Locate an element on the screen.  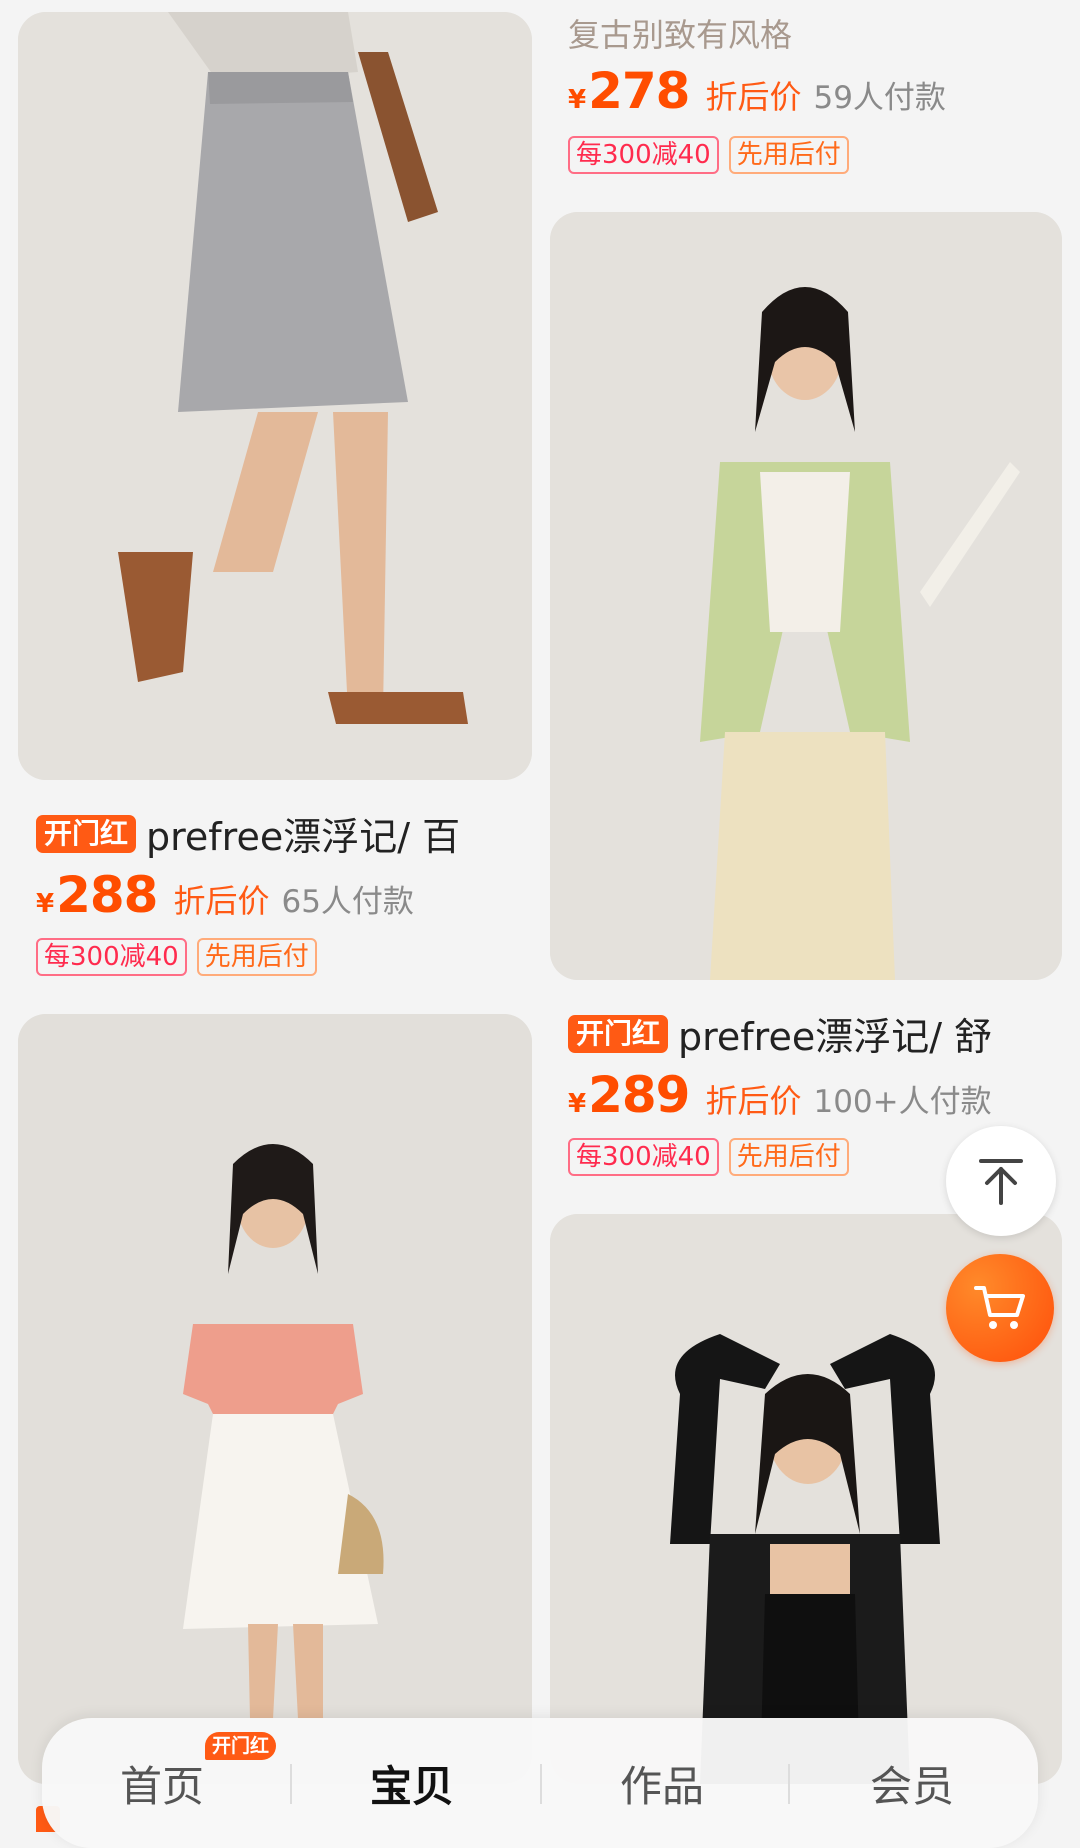
arrow-up-to-top-icon is located at coordinates (1001, 1182).